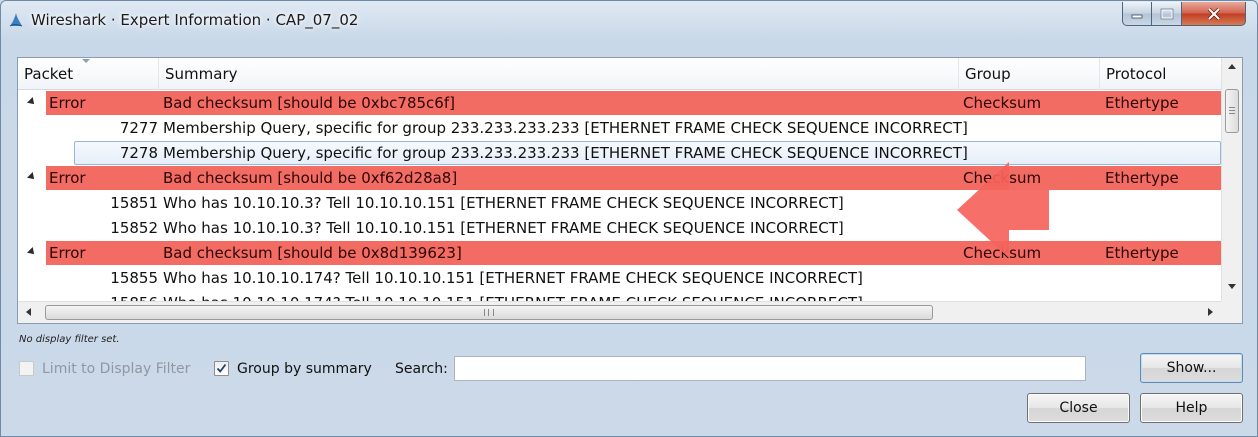  I want to click on packet-number: 15851, so click(134, 203).